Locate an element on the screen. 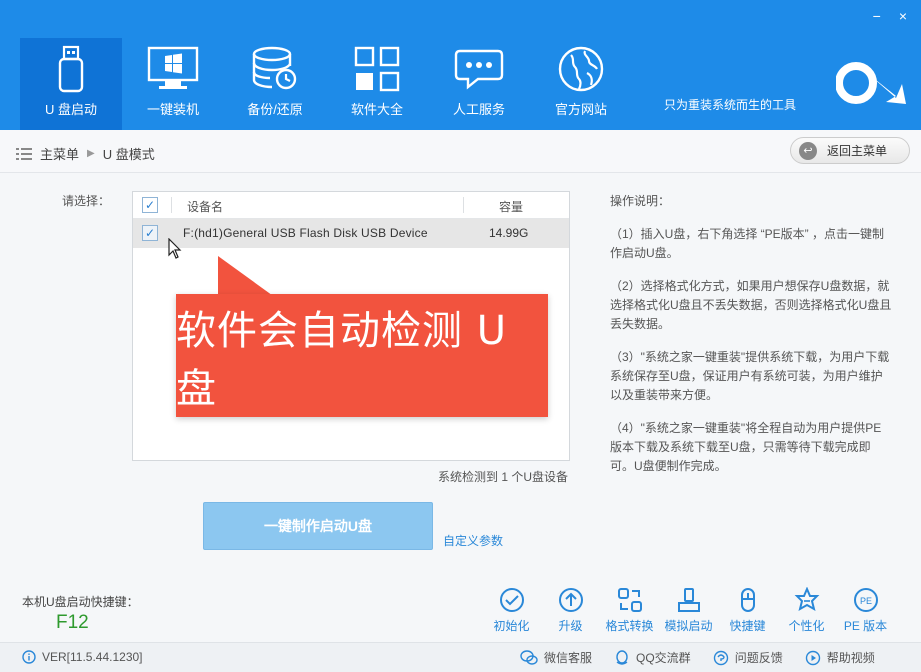  nav-software: 软件大全 is located at coordinates (377, 84).